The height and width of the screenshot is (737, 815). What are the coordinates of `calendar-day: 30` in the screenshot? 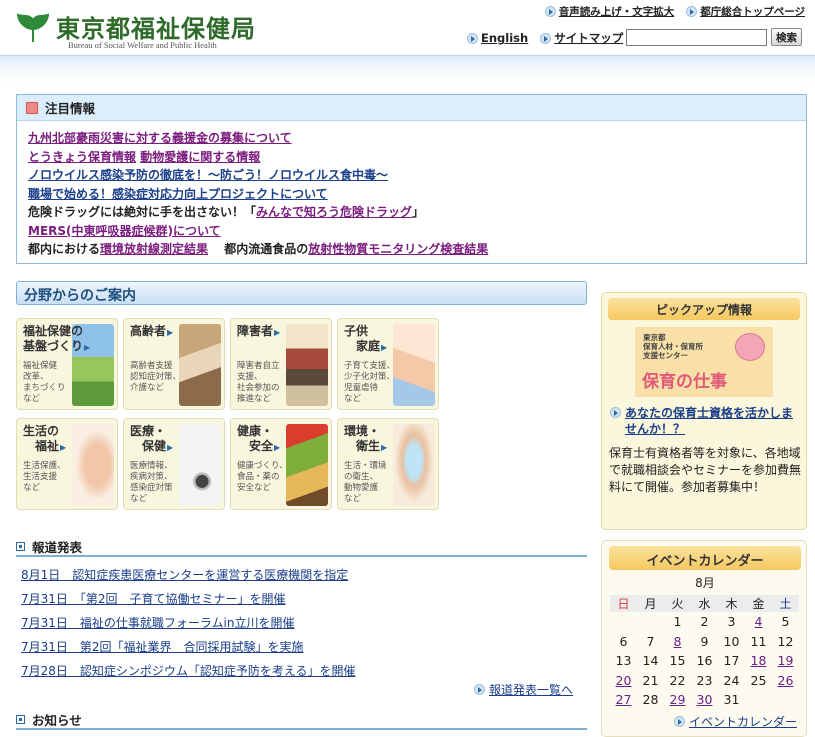 It's located at (704, 700).